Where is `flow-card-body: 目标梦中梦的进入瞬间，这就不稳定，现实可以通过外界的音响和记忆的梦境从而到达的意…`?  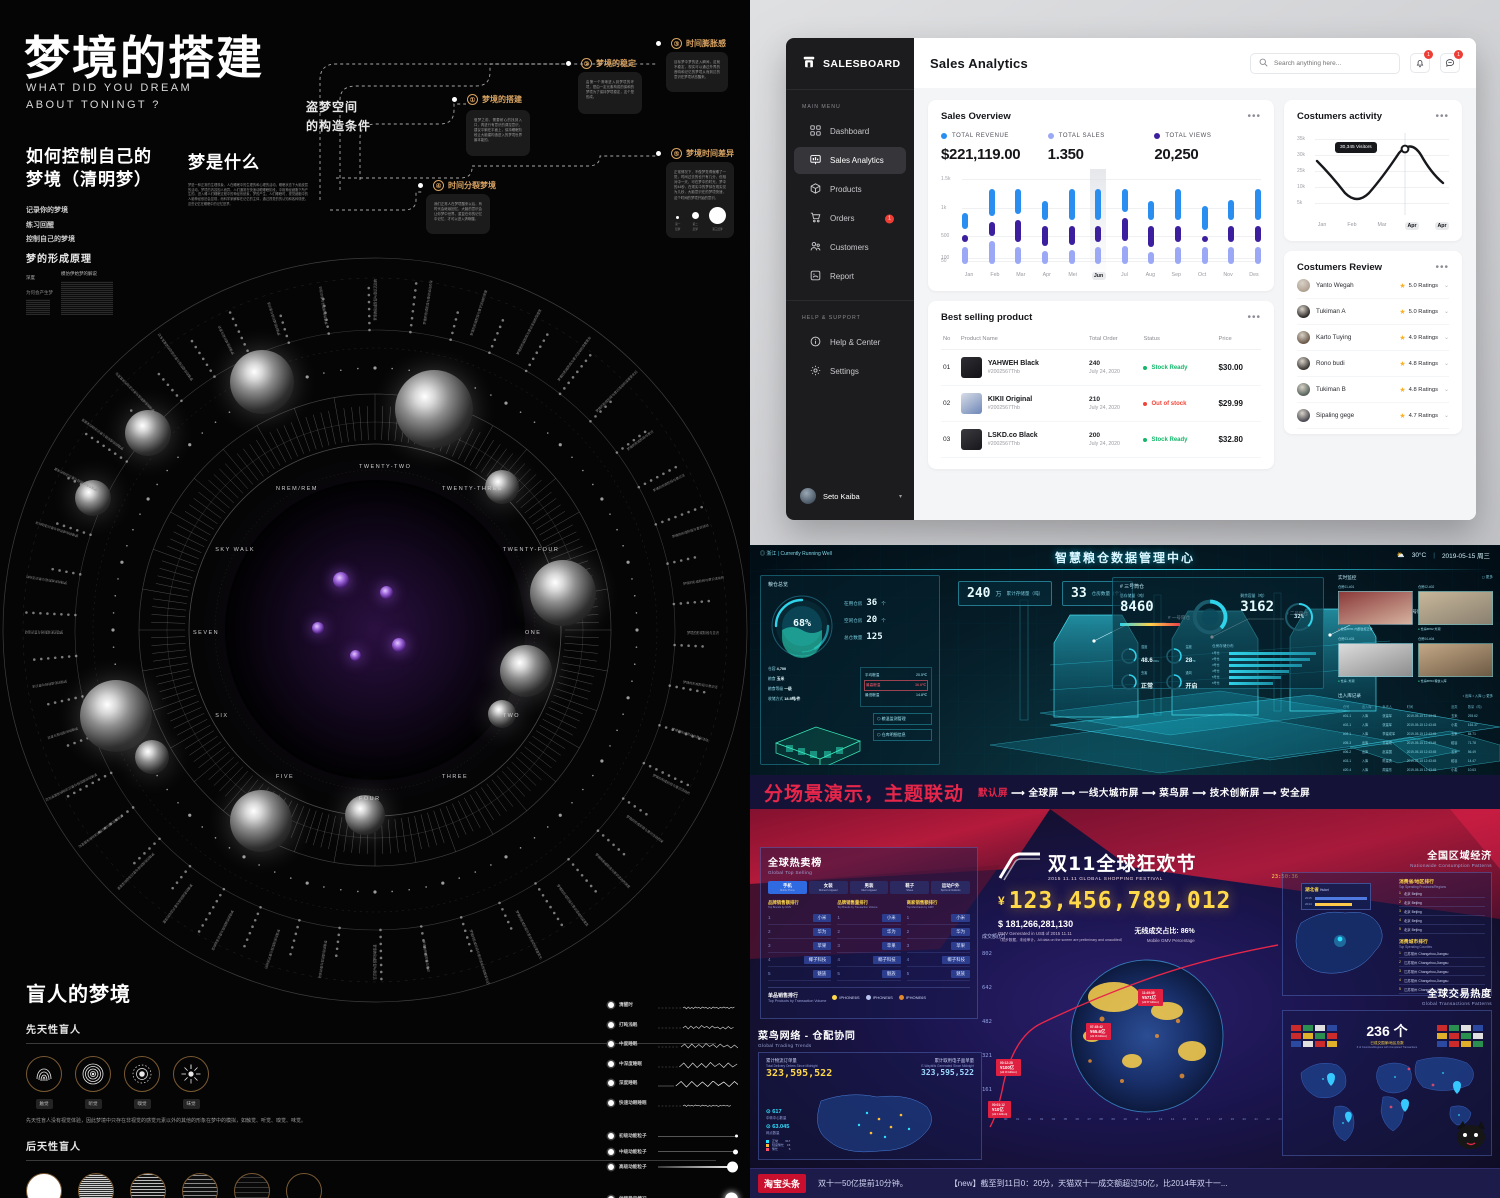 flow-card-body: 目标梦中梦的进入瞬间，这就不稳定，现实可以通过外界的音响和记忆的梦境从而到达的意… is located at coordinates (697, 70).